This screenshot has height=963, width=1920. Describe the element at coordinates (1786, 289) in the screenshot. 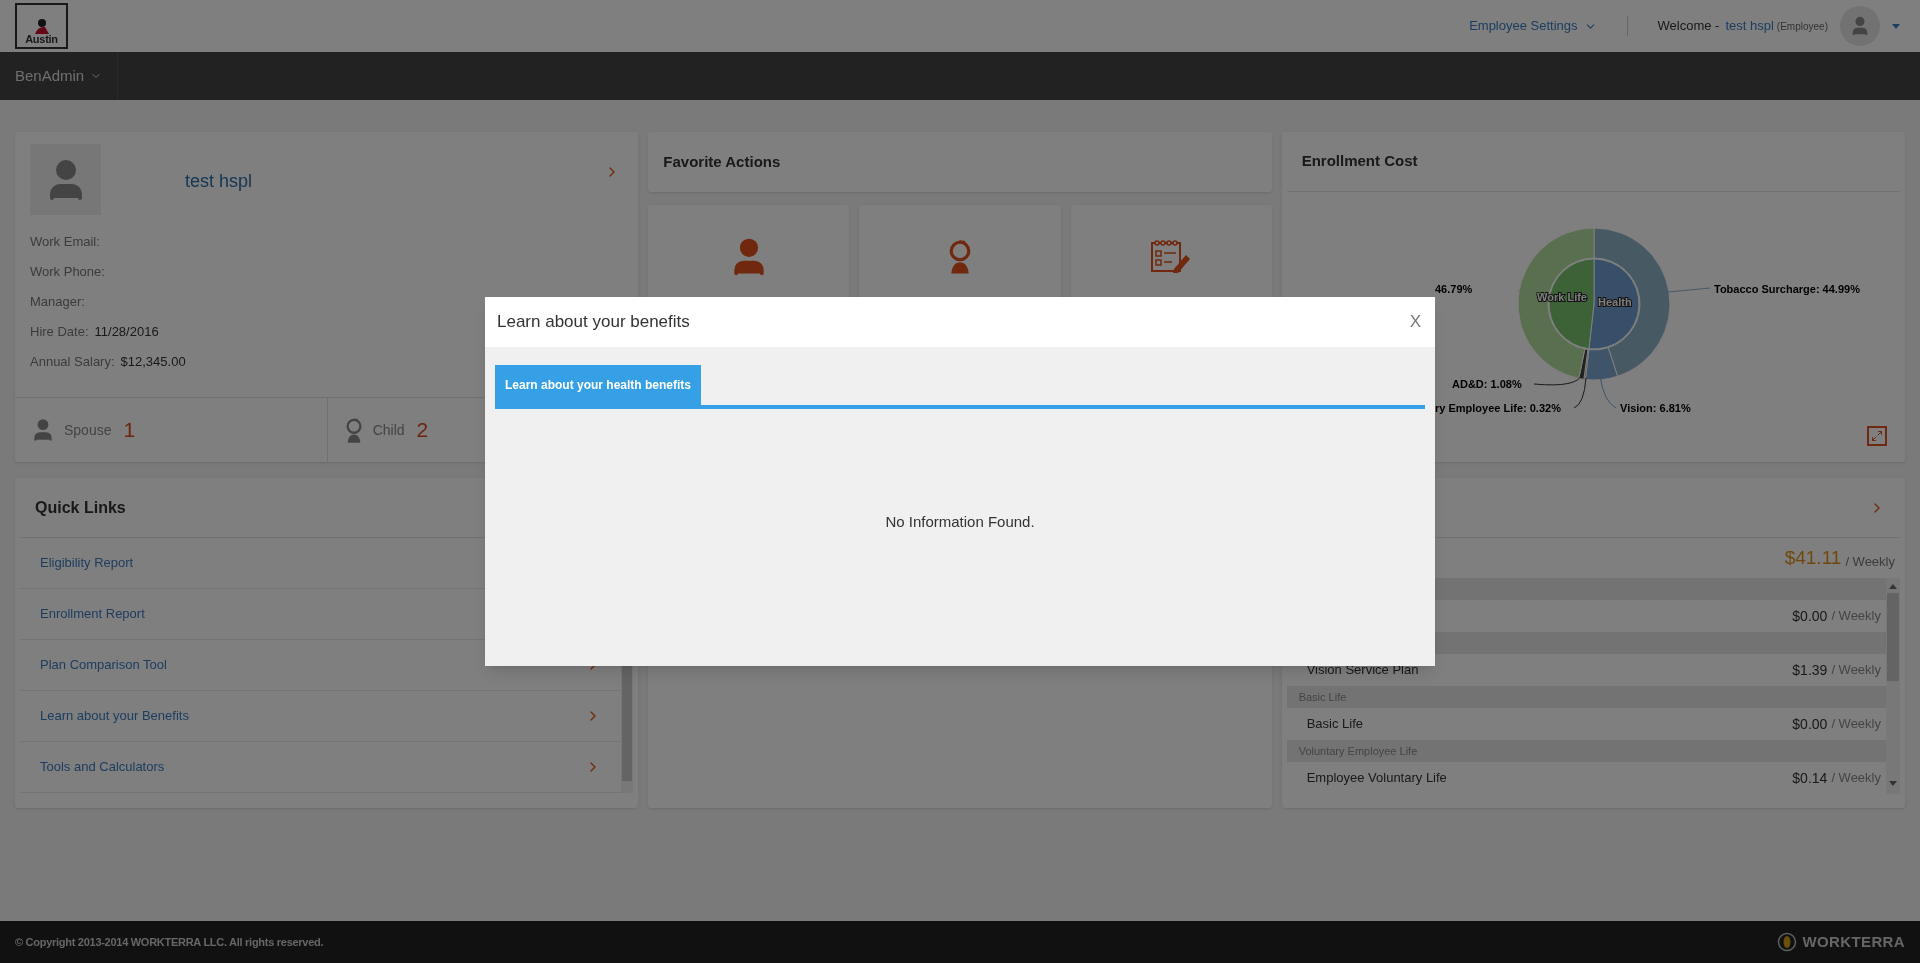

I see `data-label: Tobacco Surcharge: 44.99%` at that location.